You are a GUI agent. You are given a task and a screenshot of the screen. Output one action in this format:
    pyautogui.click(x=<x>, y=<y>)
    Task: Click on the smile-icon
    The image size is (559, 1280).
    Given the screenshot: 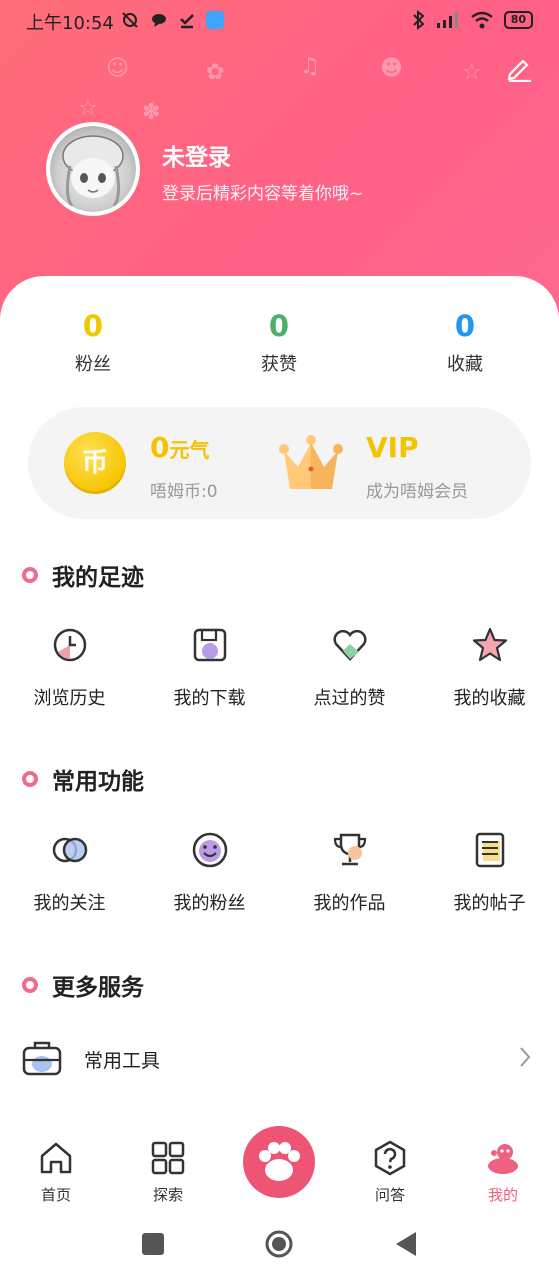 What is the action you would take?
    pyautogui.click(x=209, y=850)
    